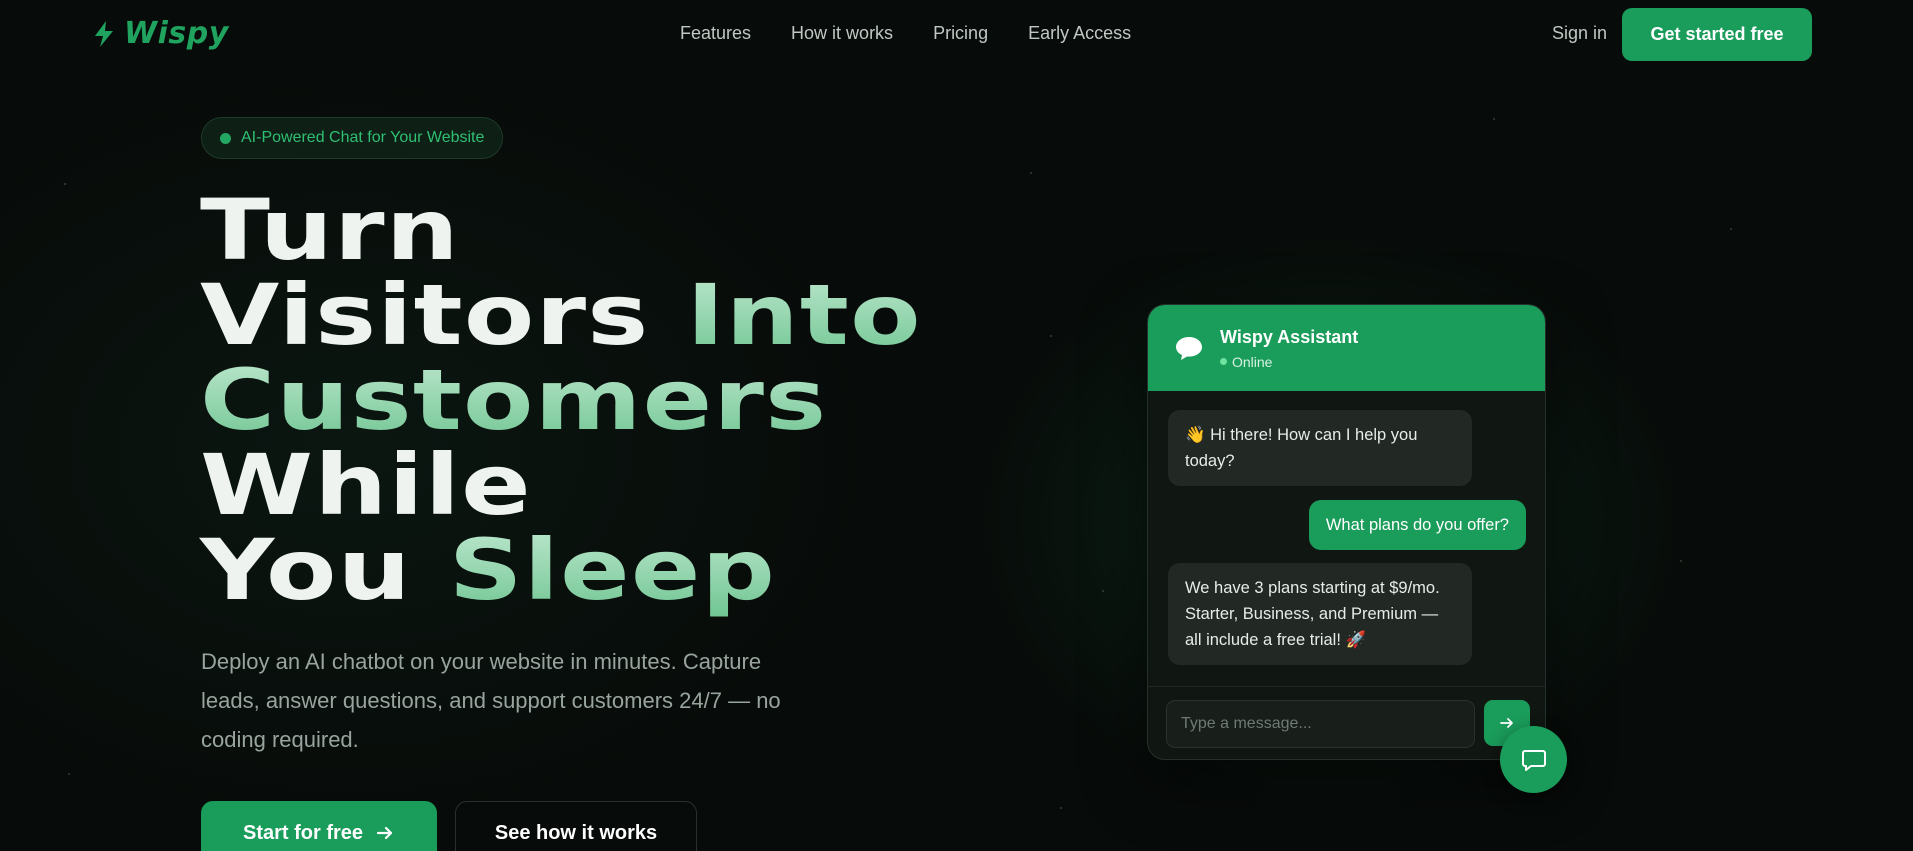 The height and width of the screenshot is (851, 1913). What do you see at coordinates (960, 33) in the screenshot?
I see `nav-link-pricing: Pricing` at bounding box center [960, 33].